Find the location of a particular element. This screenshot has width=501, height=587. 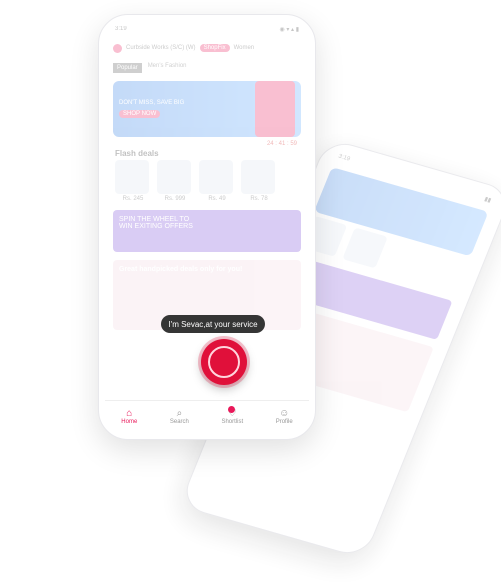

promo-text: Great handpicked deals only for you! is located at coordinates (181, 269).